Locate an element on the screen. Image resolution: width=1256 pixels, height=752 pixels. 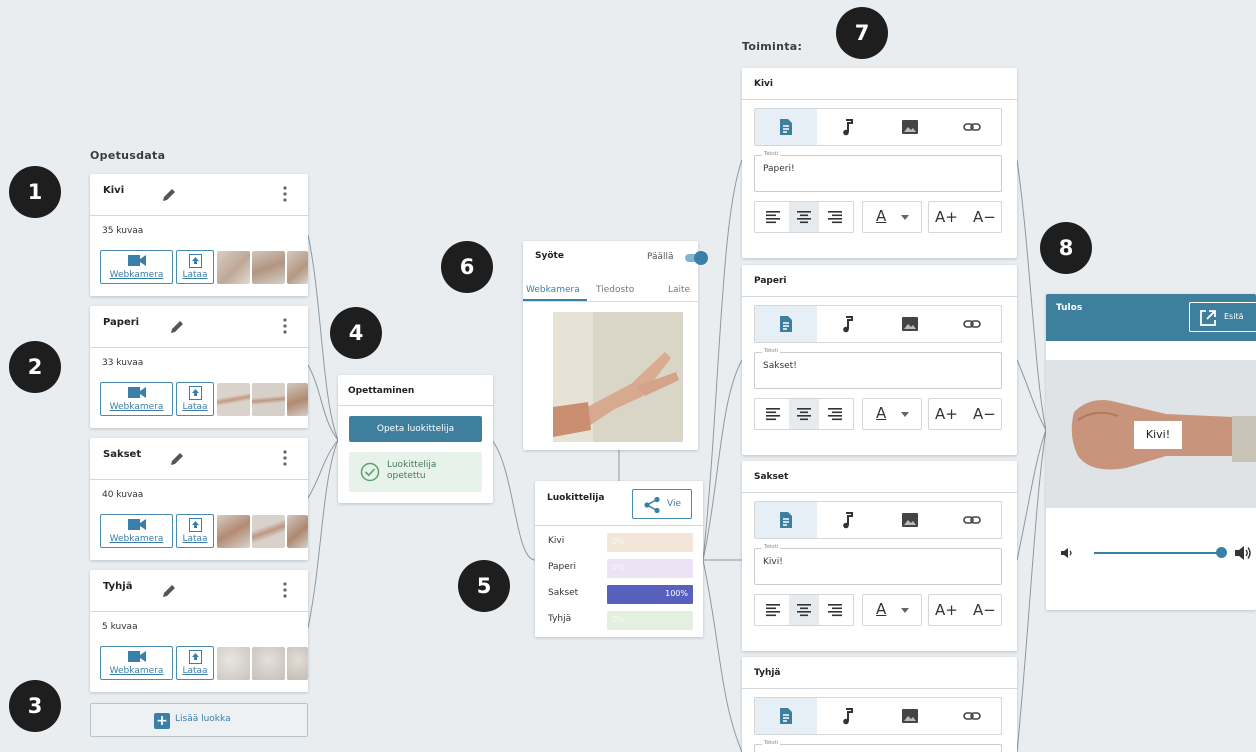
tab-device: Laite is located at coordinates (679, 290).